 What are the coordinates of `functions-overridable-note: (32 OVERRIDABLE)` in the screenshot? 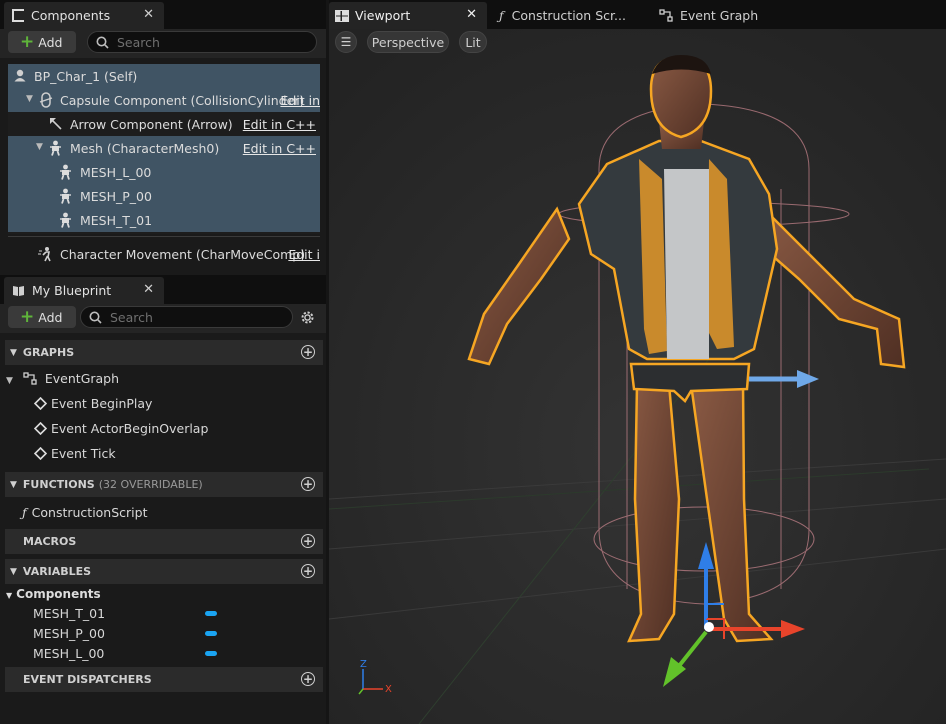 It's located at (150, 484).